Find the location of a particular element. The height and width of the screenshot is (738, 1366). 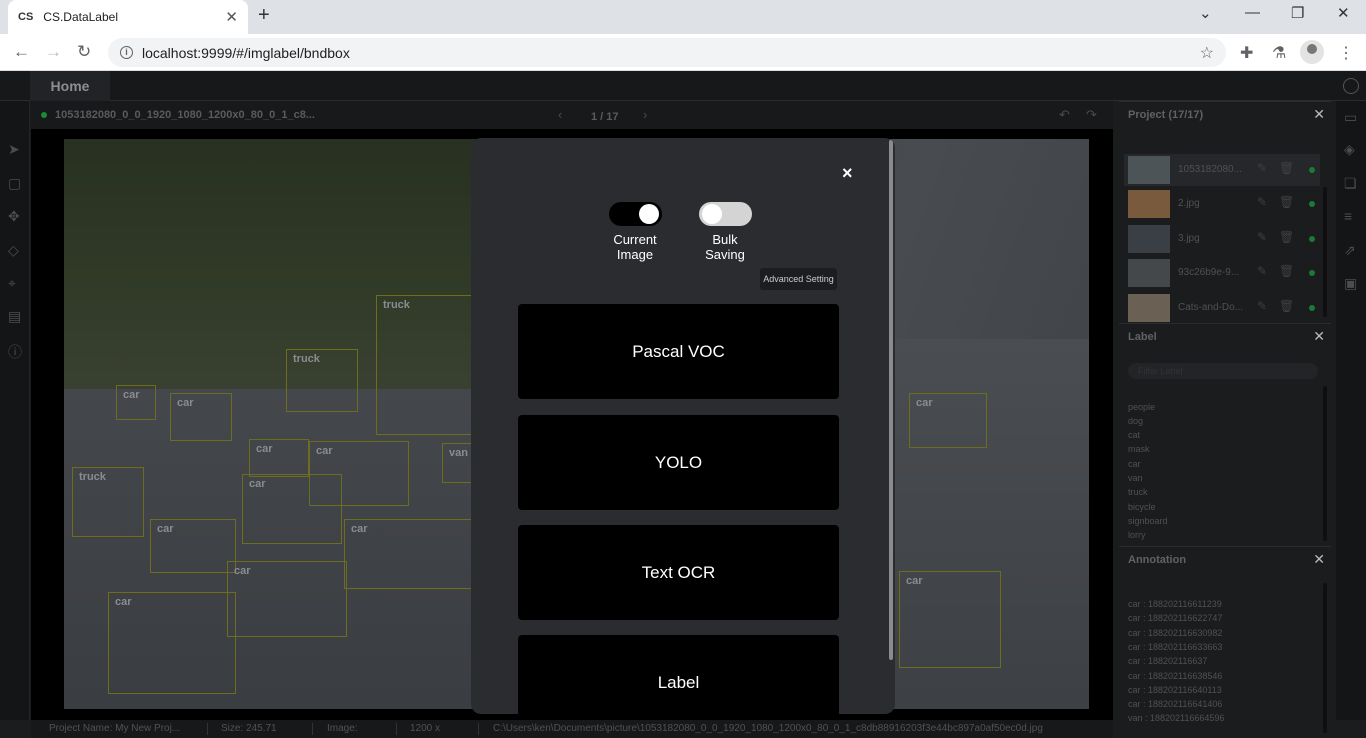

label-search-input: Filter Label is located at coordinates (1223, 371).